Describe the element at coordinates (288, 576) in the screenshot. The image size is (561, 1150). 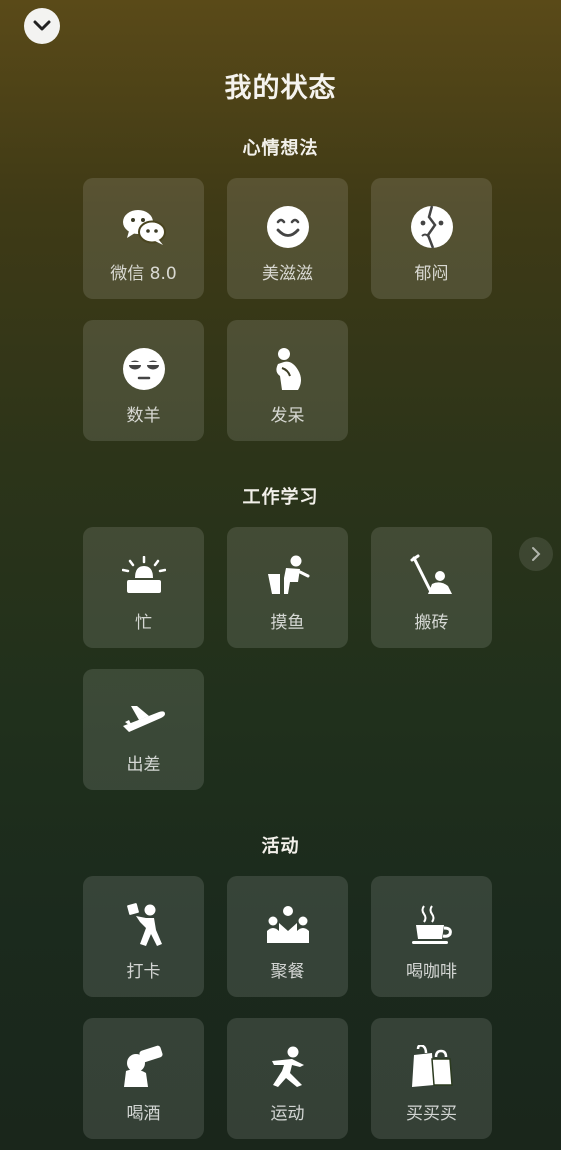
I see `slacking-figure-icon` at that location.